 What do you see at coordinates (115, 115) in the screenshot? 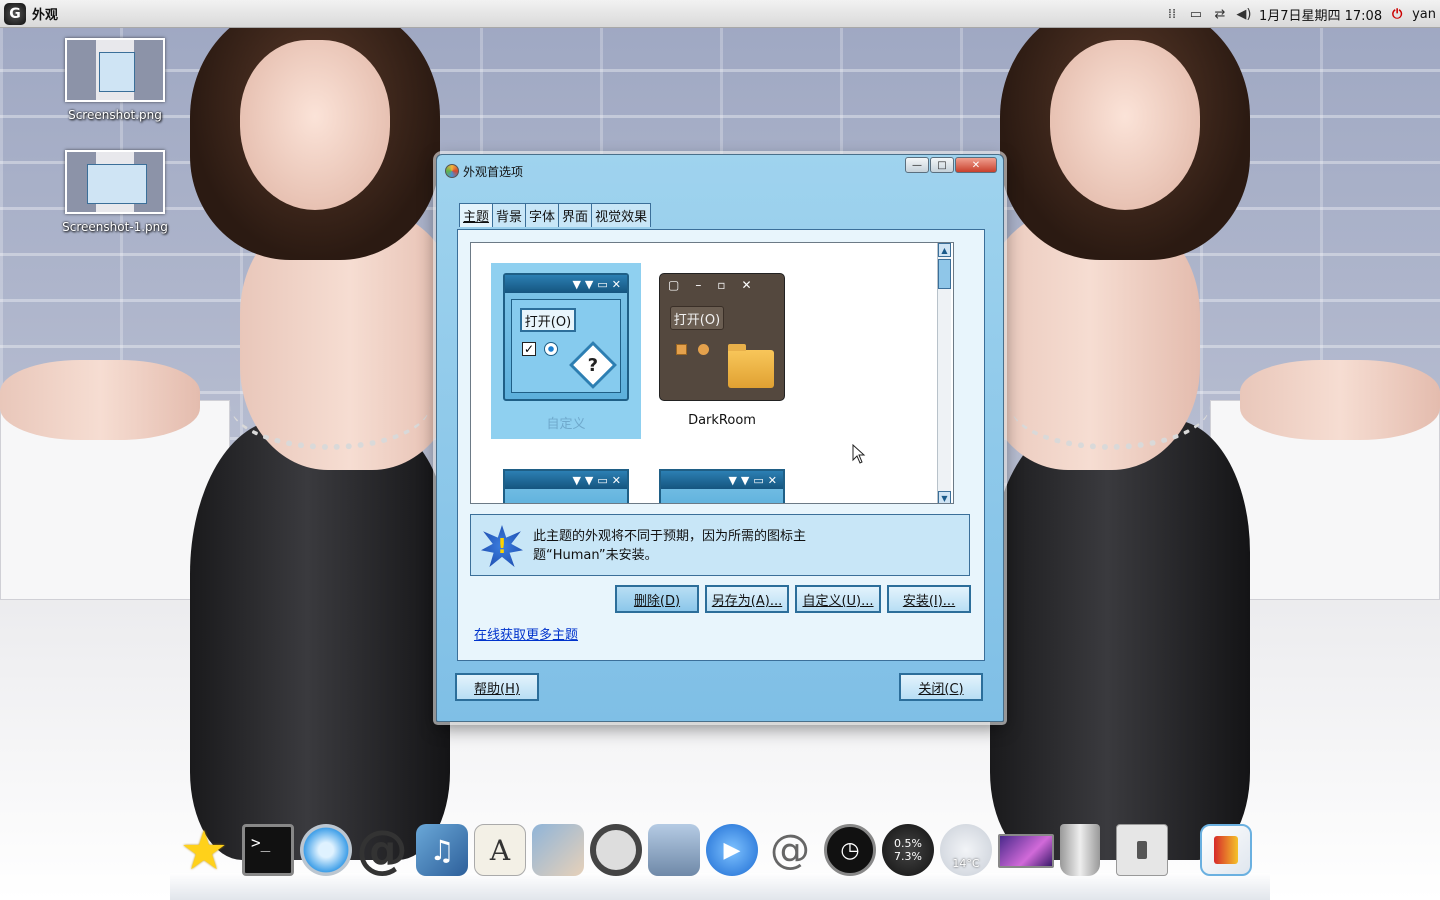
I see `desktop-file-label: Screenshot.png` at bounding box center [115, 115].